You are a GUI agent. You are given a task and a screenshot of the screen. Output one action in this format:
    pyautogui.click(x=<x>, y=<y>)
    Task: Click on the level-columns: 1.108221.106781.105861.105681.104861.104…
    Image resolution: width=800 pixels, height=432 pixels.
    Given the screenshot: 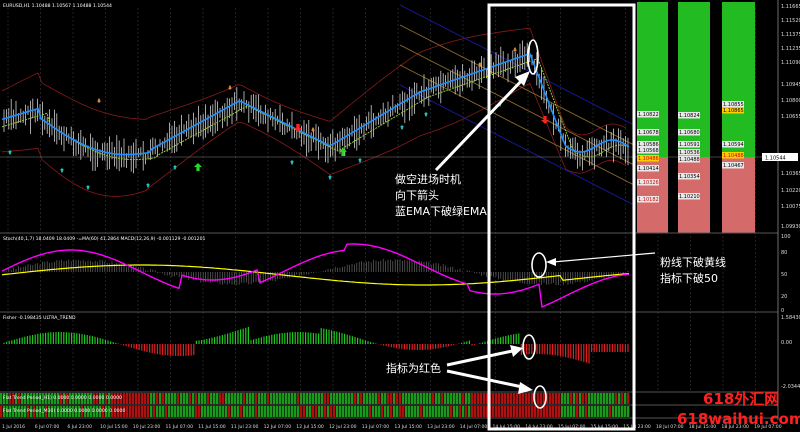 What is the action you would take?
    pyautogui.click(x=696, y=117)
    